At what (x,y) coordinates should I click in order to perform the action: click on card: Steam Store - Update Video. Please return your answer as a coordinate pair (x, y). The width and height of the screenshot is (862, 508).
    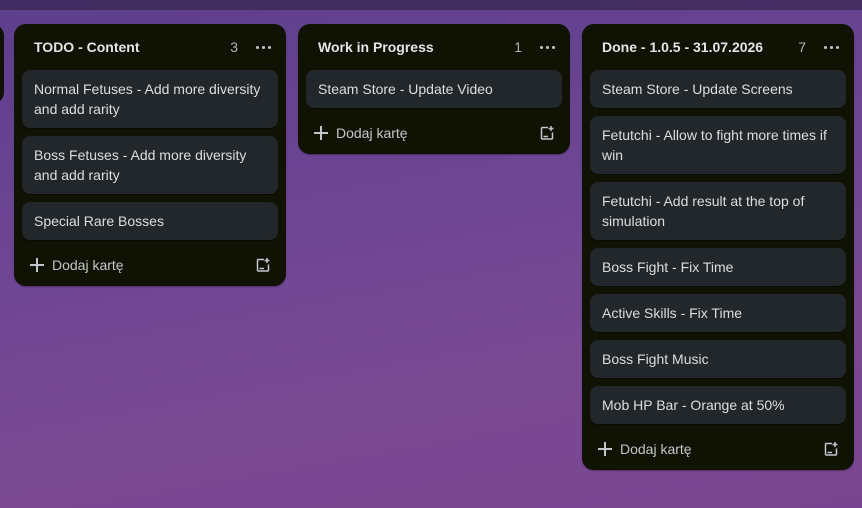
    Looking at the image, I should click on (434, 89).